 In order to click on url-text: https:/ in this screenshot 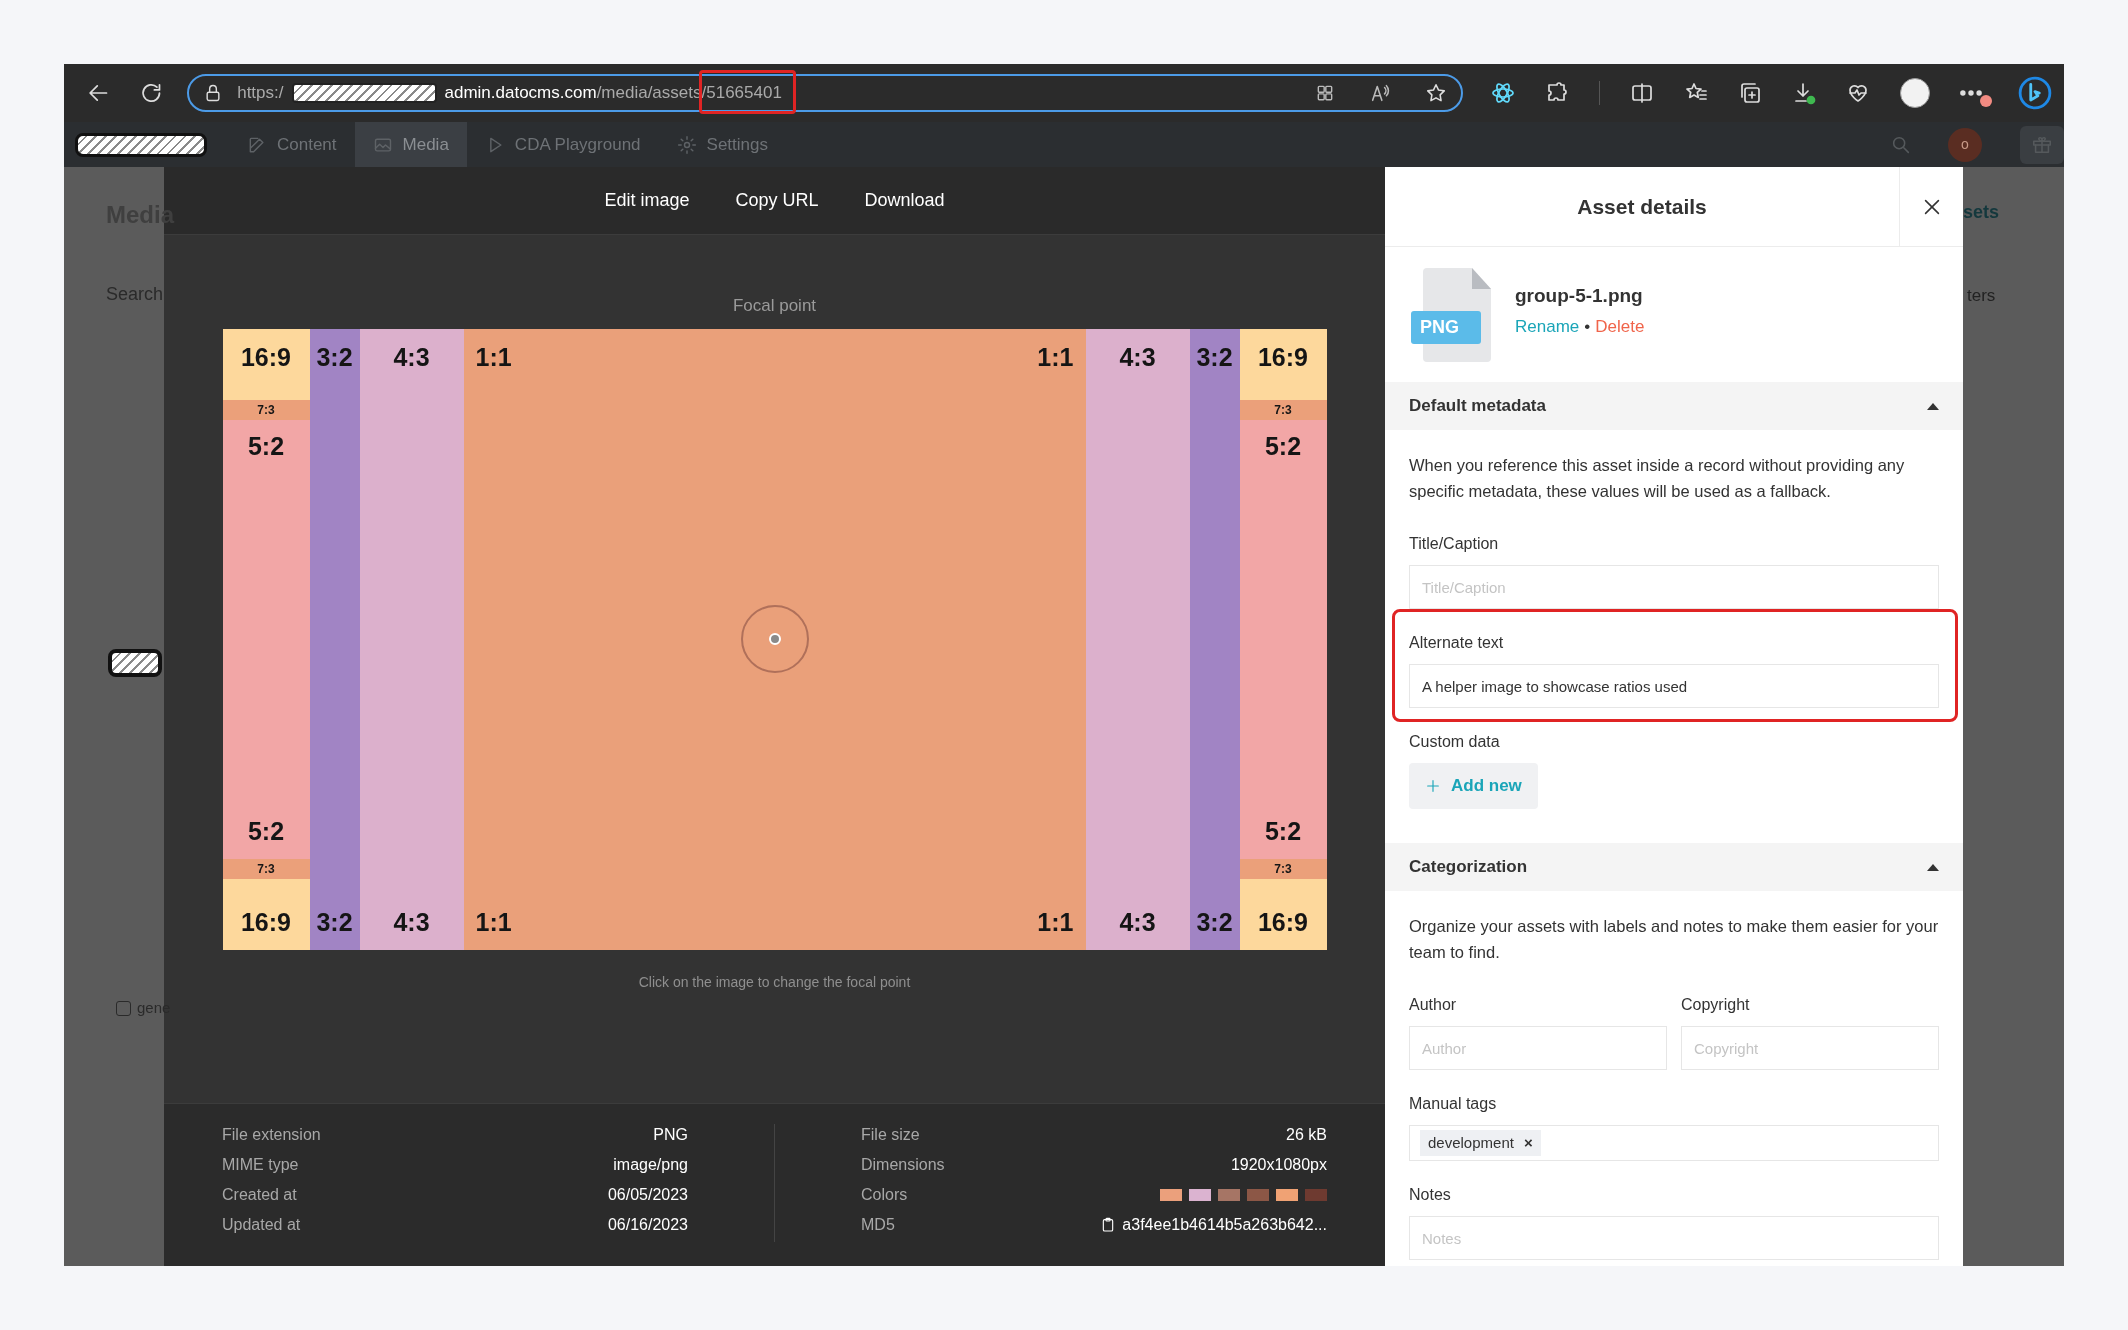, I will do `click(260, 93)`.